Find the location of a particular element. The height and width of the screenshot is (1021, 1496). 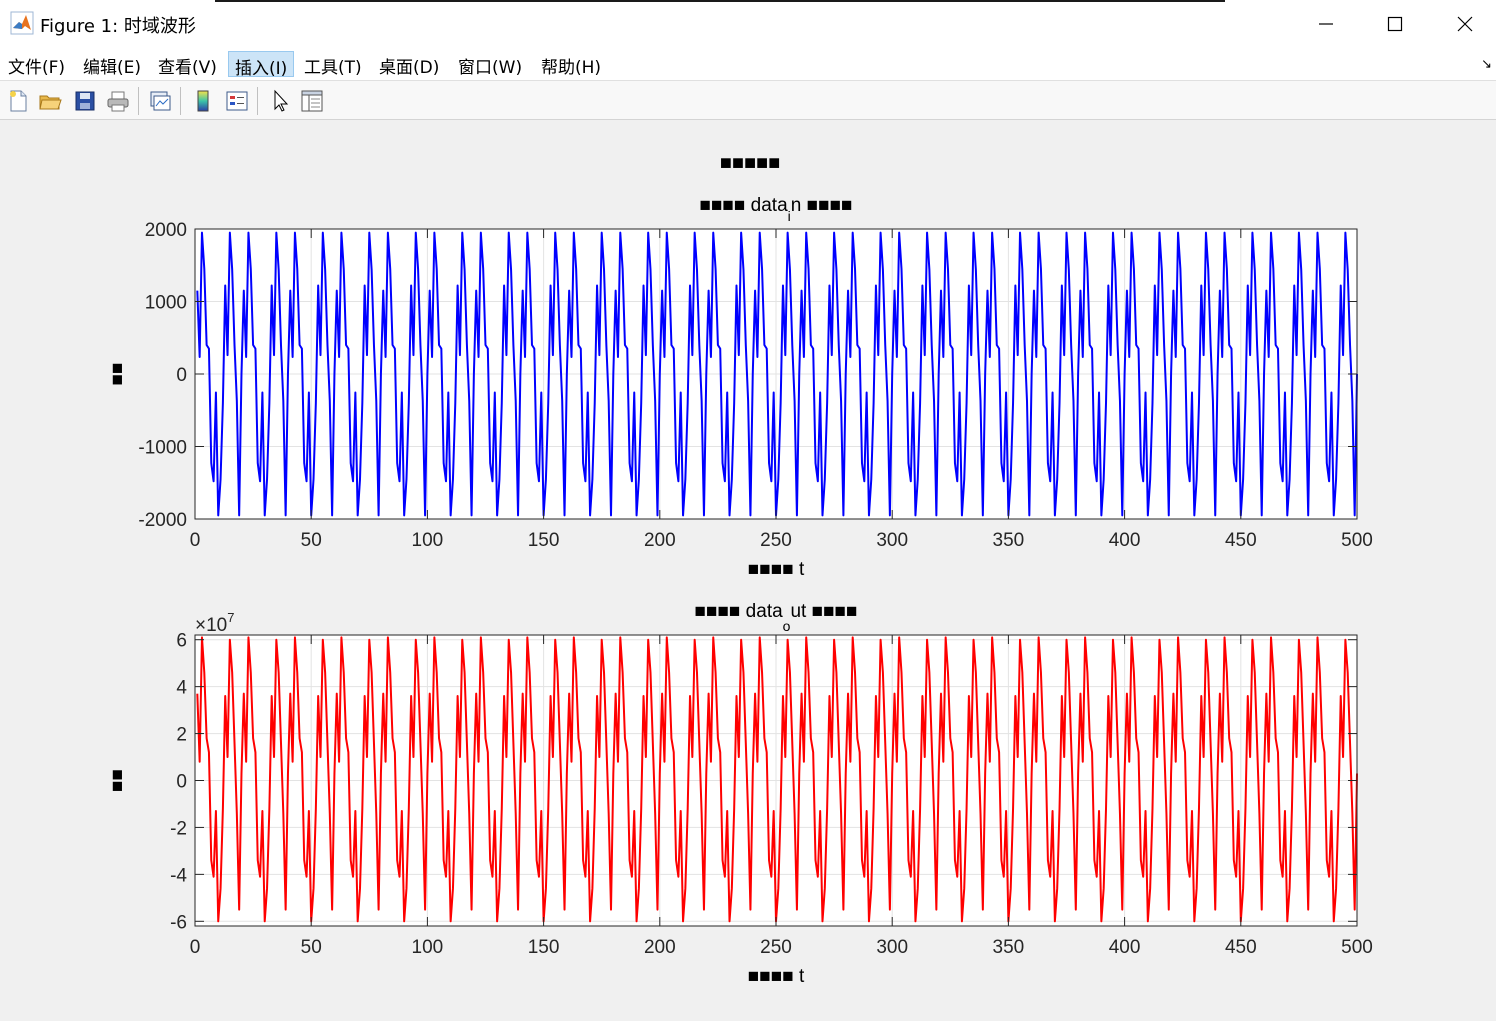

window-titlebar: Figure 1: 时域波形 is located at coordinates (748, 23).